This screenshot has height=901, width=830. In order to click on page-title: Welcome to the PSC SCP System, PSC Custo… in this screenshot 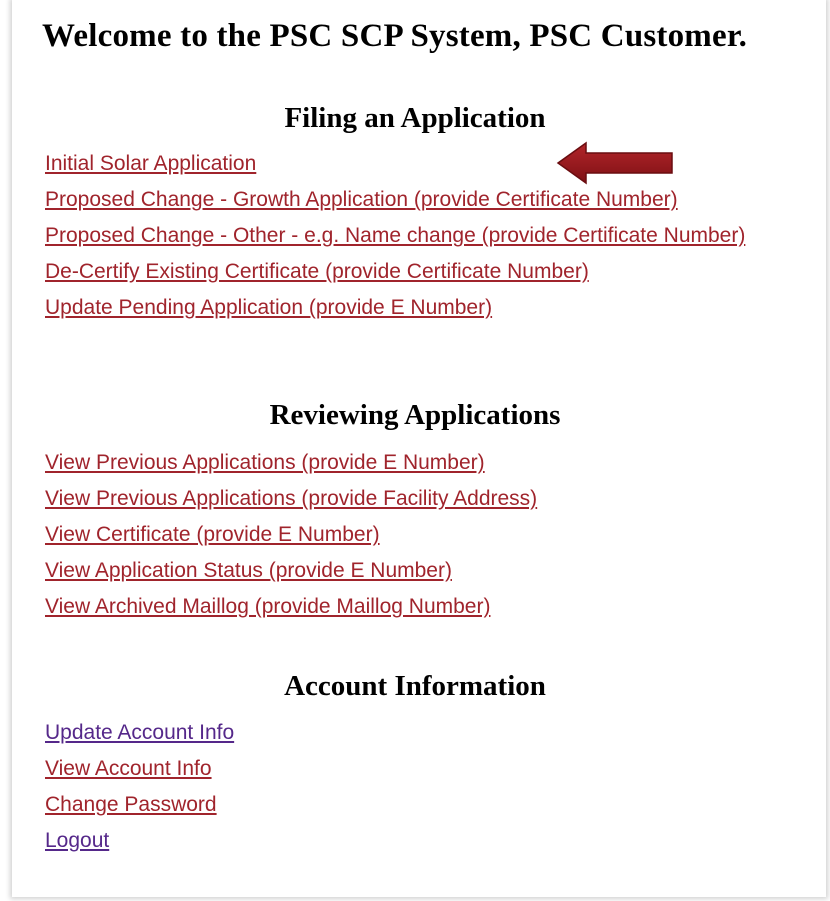, I will do `click(395, 36)`.